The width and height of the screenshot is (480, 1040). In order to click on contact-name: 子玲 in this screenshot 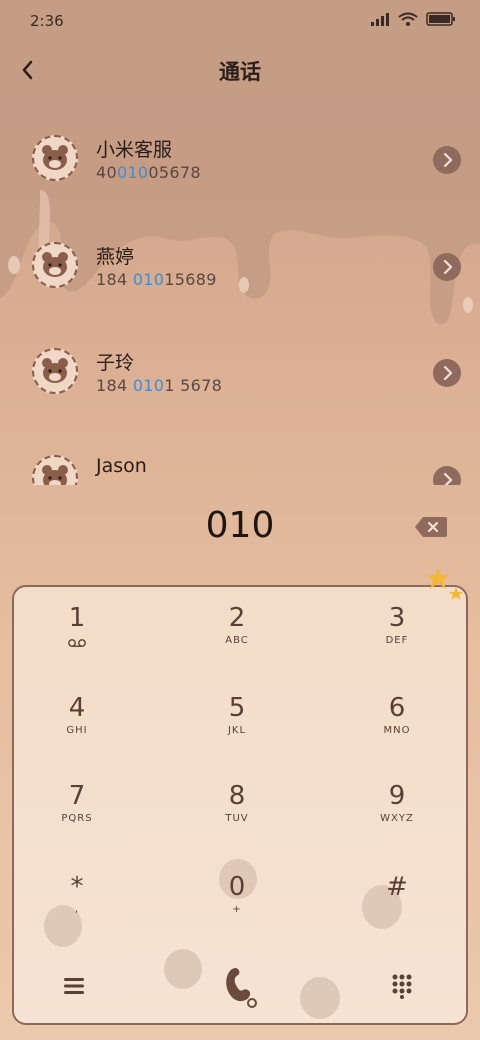, I will do `click(115, 363)`.